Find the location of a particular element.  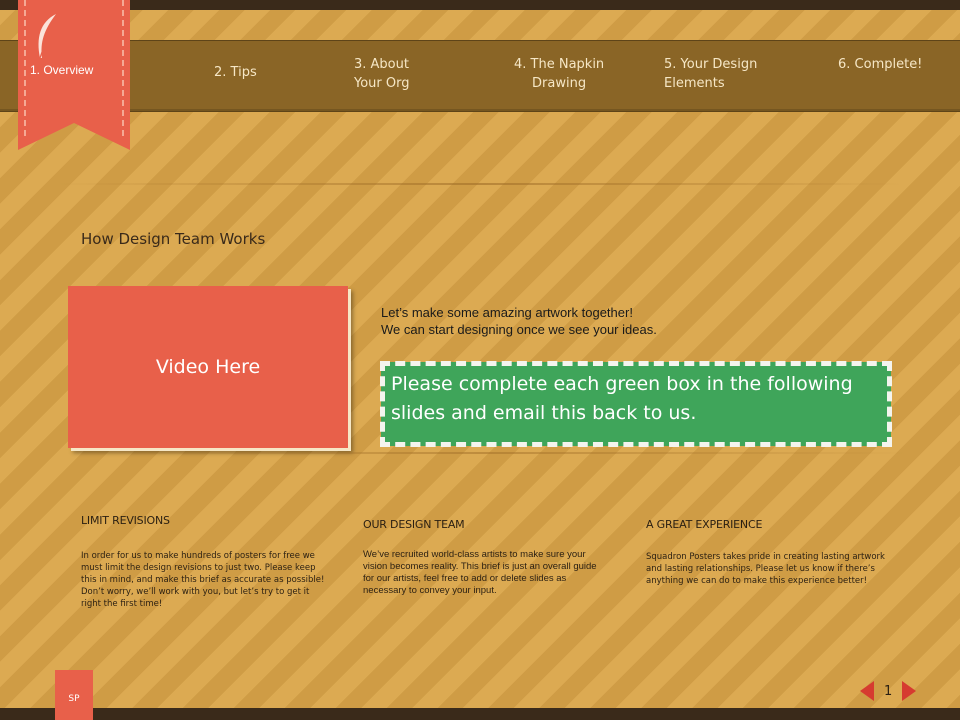

column-title-great-experience: A GREAT EXPERIENCE is located at coordinates (704, 524).